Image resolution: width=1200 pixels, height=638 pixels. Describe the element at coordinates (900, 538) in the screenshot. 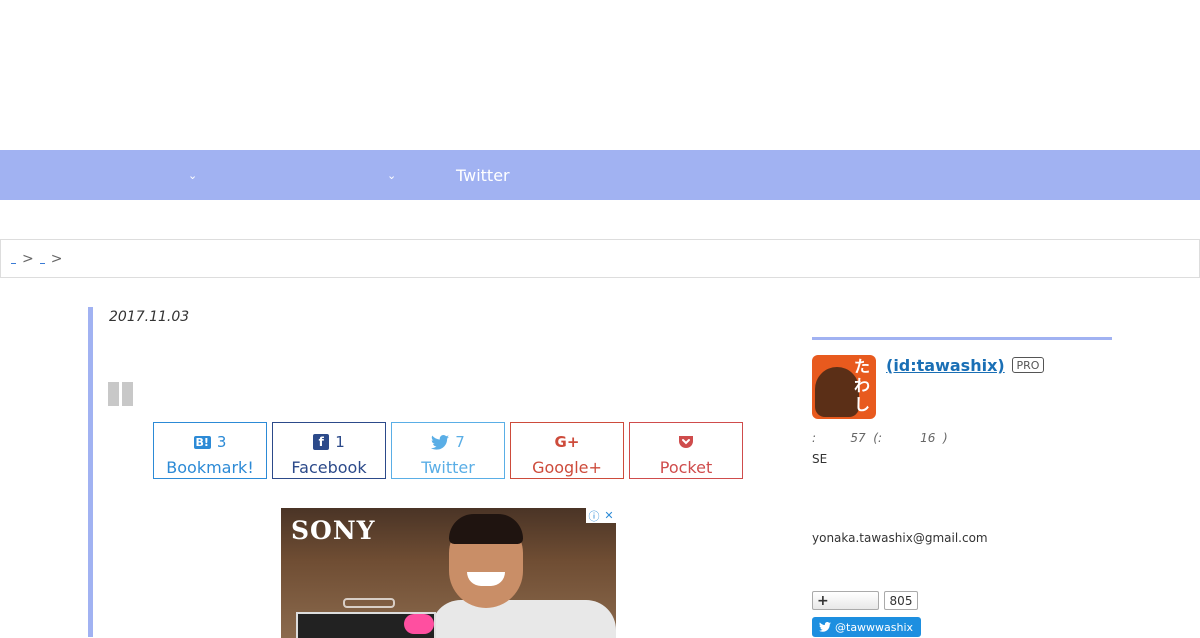

I see `profile-email: yonaka.tawashix@gmail.com` at that location.